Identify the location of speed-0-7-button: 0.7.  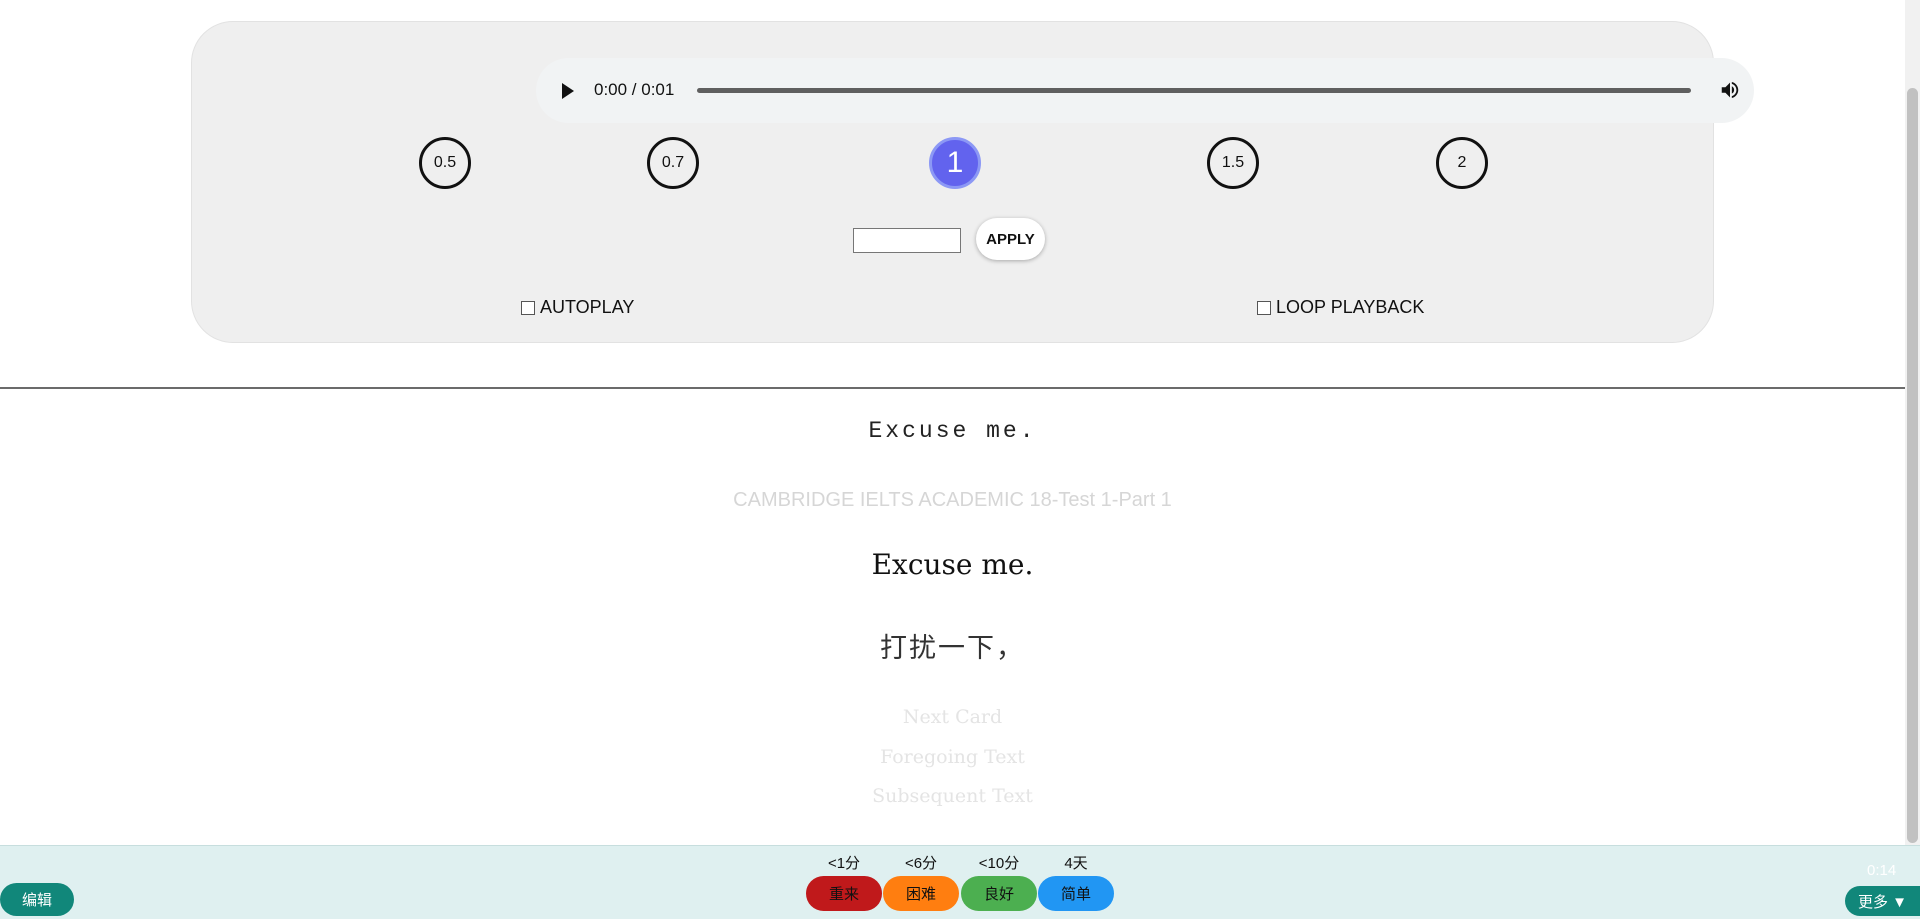
(673, 163).